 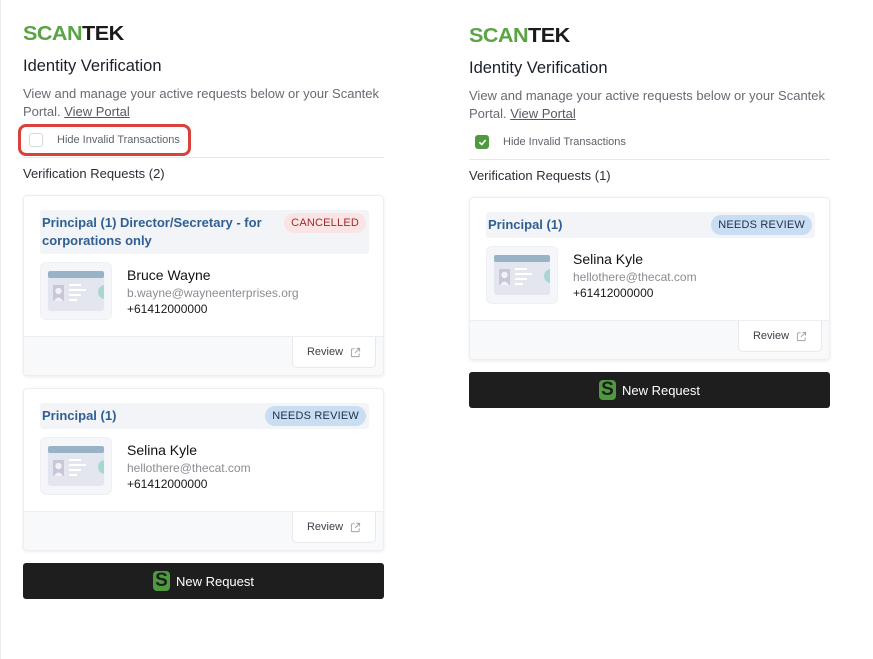 What do you see at coordinates (0, 329) in the screenshot?
I see `window-edge` at bounding box center [0, 329].